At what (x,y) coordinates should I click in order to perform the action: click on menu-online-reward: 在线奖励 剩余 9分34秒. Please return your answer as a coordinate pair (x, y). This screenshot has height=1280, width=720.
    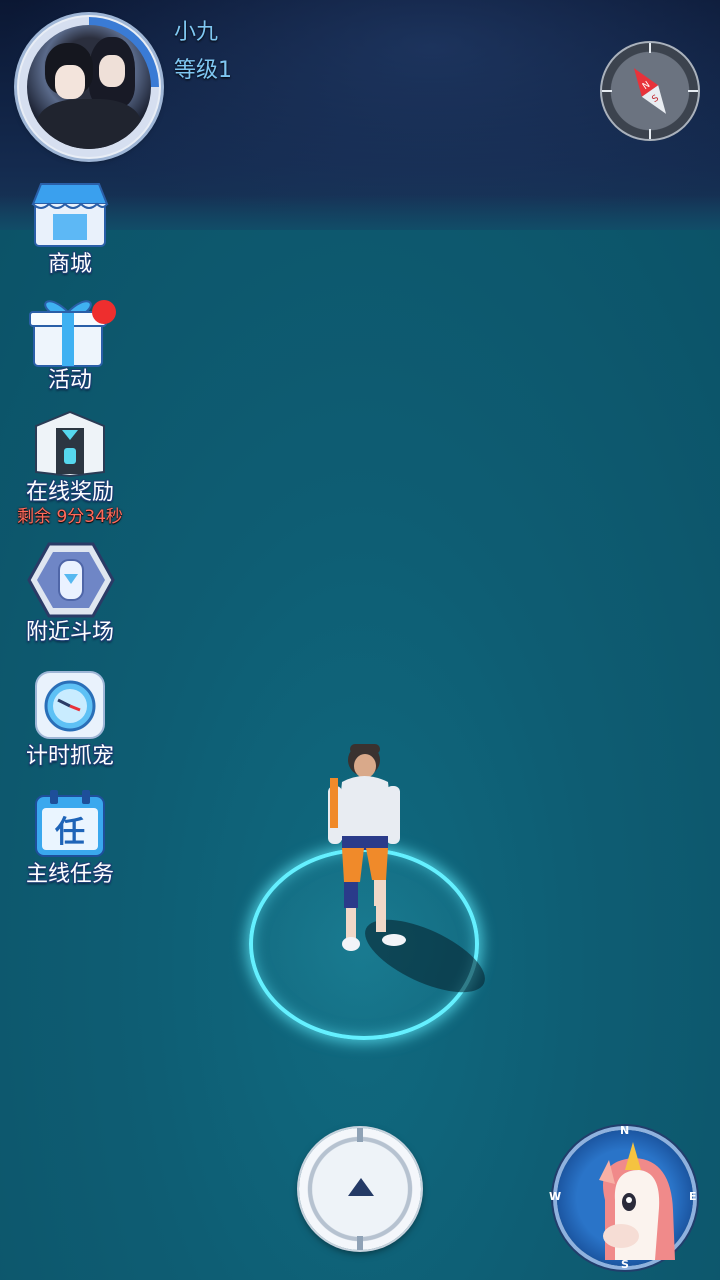
    Looking at the image, I should click on (70, 468).